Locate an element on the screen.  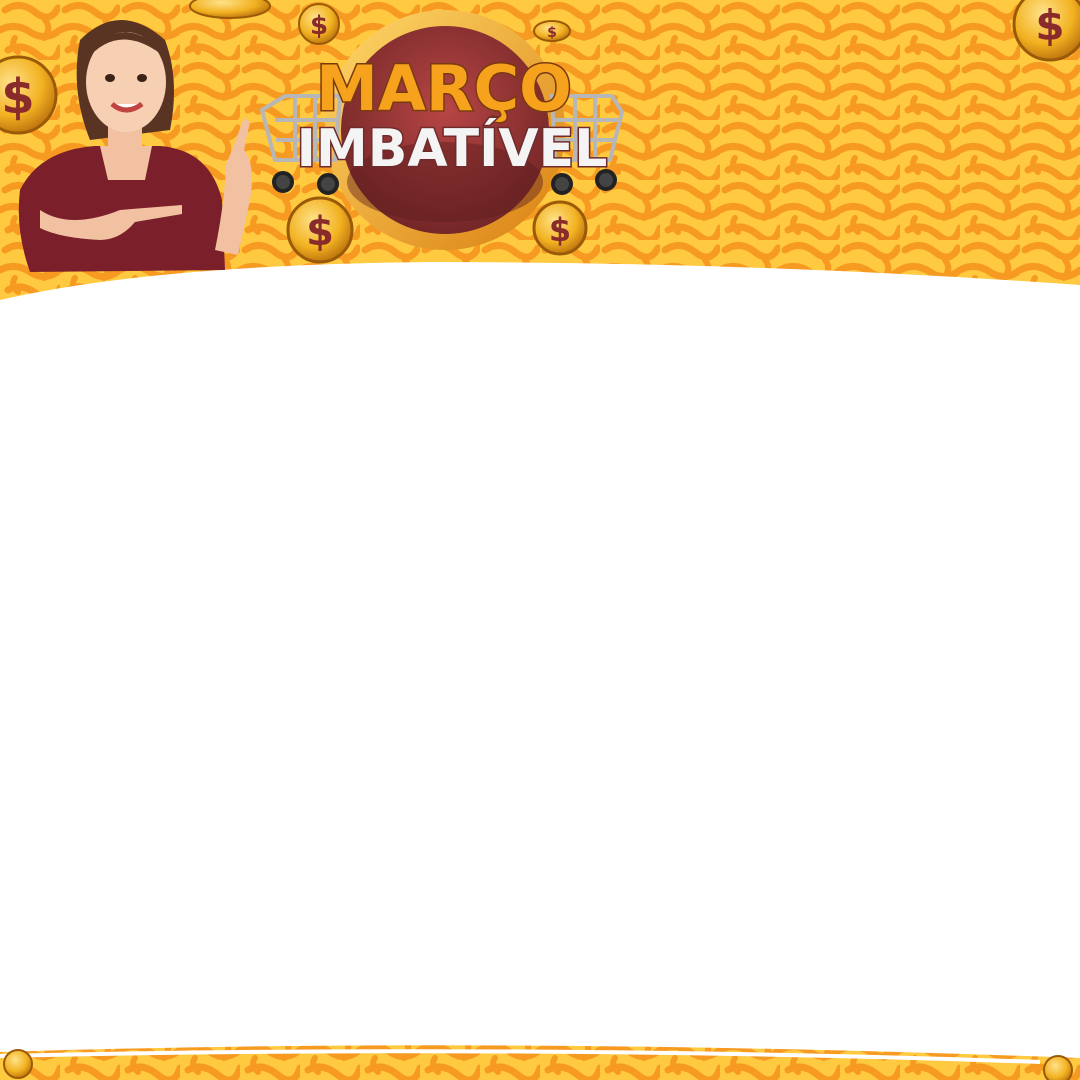
logo-line-2: IMBATÍVEL is located at coordinates (452, 148).